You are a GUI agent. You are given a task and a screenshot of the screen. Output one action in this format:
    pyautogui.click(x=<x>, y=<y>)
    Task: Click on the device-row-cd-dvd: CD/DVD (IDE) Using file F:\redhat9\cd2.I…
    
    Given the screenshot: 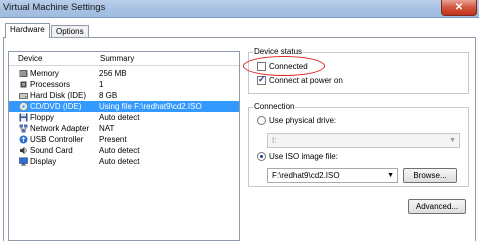 What is the action you would take?
    pyautogui.click(x=124, y=106)
    